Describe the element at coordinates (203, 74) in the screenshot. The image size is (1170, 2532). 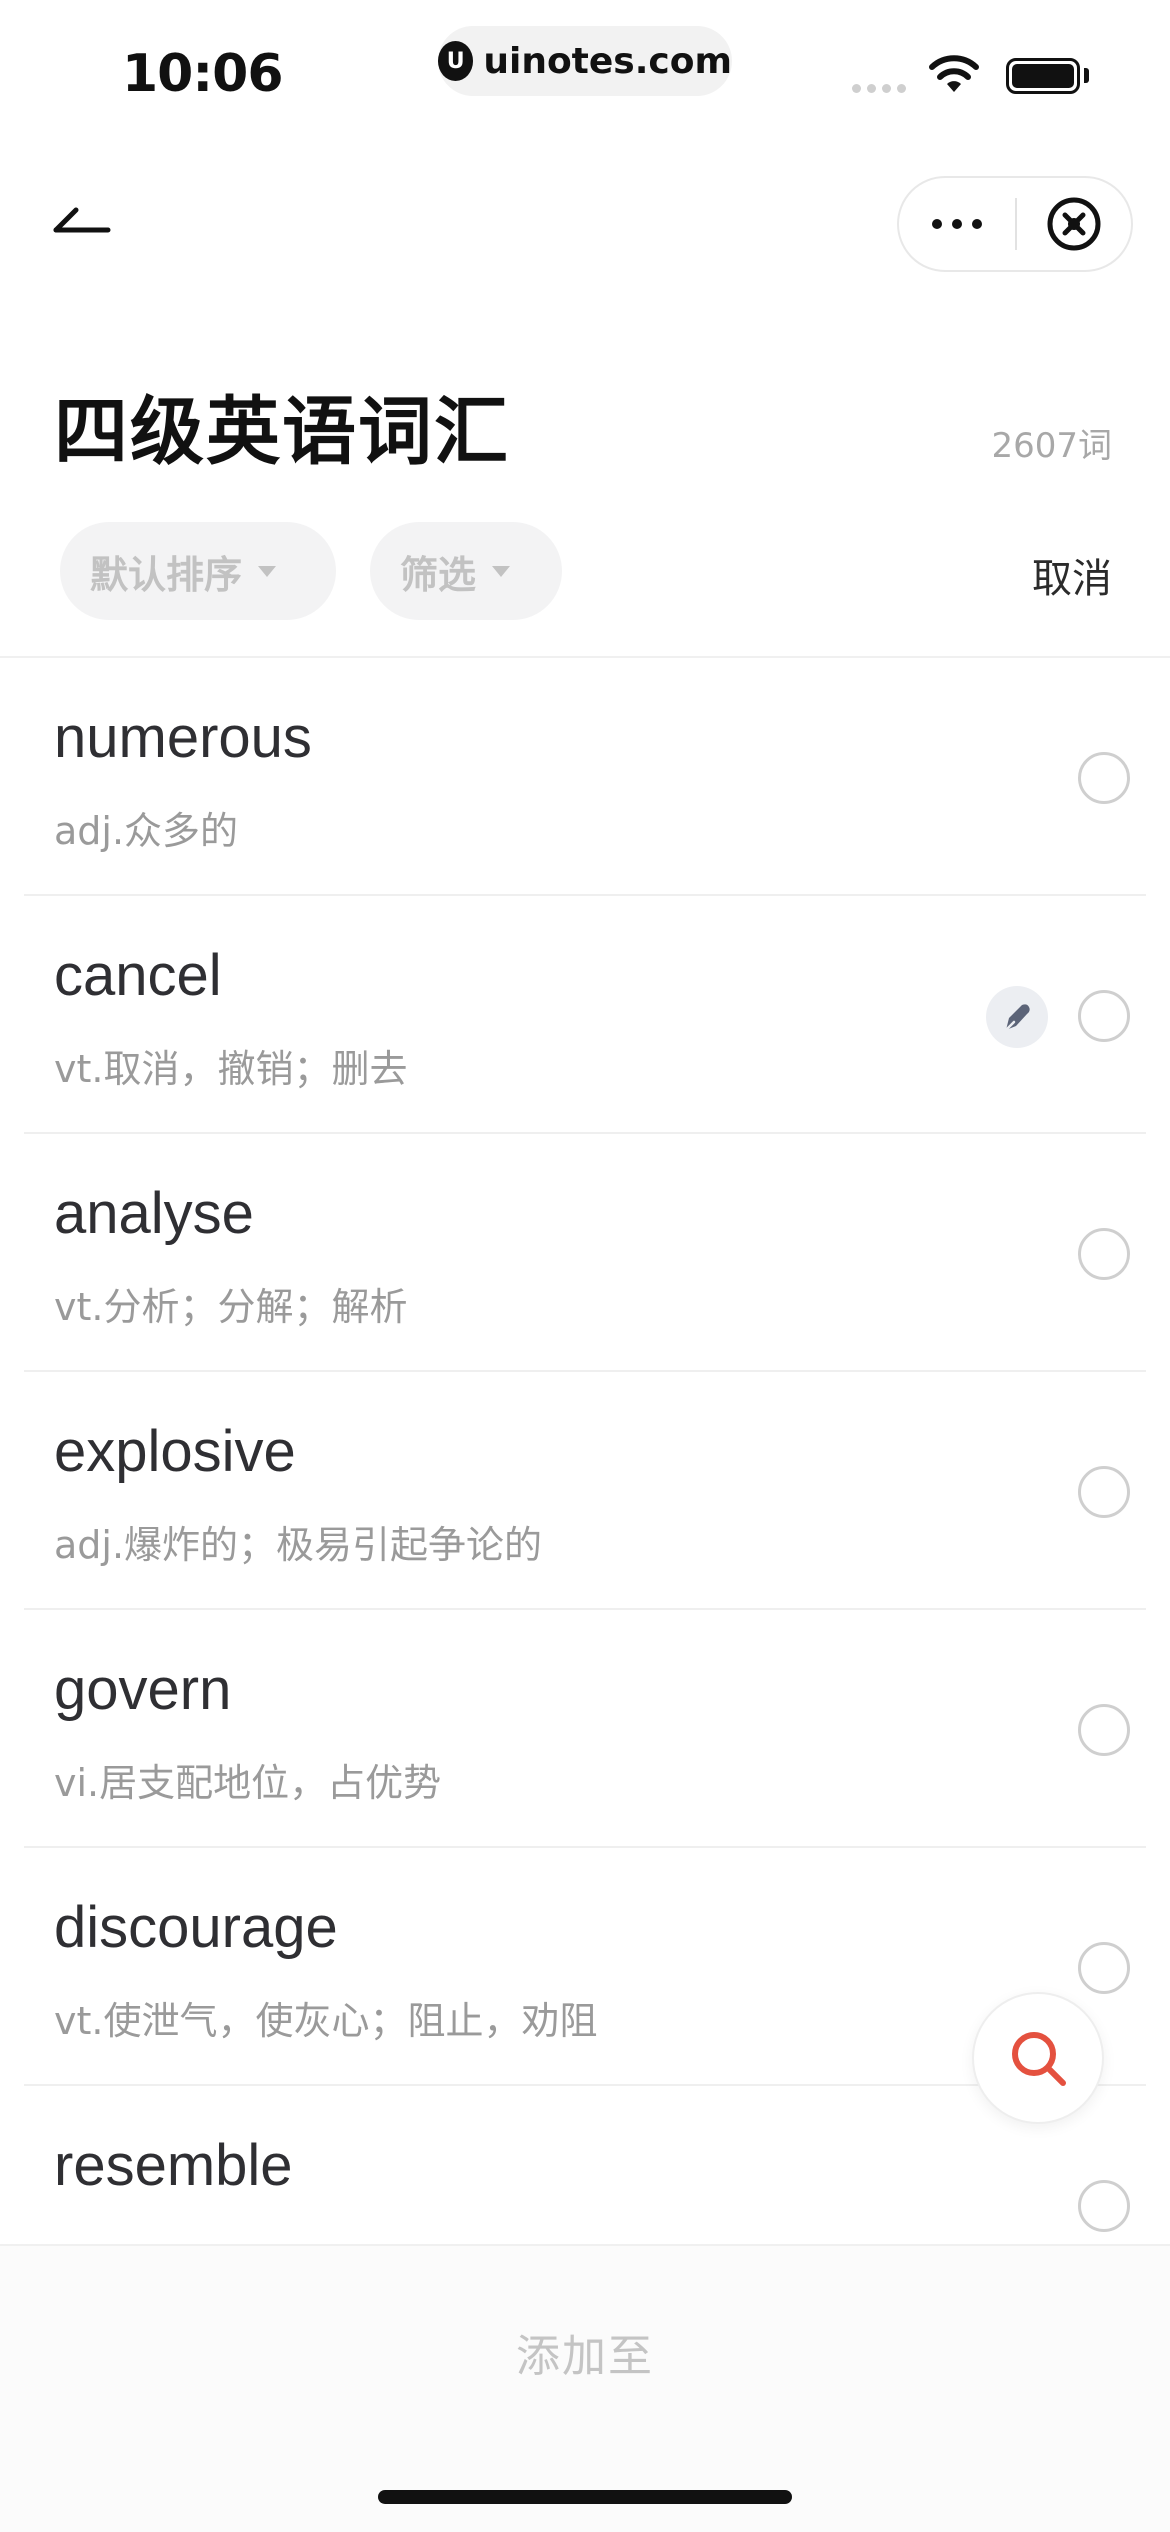
I see `status-time: 10:06` at that location.